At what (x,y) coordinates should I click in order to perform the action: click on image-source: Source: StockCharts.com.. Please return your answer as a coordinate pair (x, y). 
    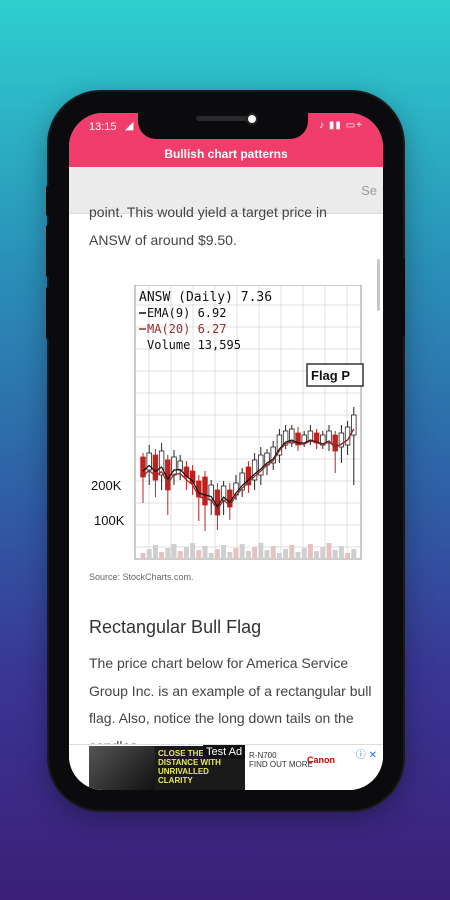
    Looking at the image, I should click on (141, 577).